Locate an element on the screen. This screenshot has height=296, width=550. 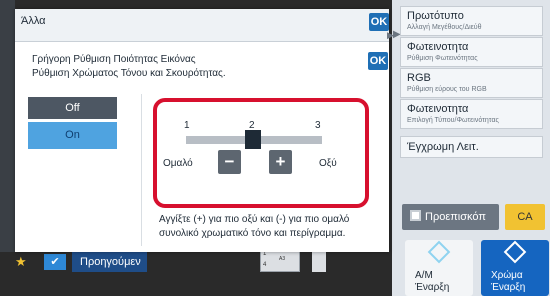
increase-button: + is located at coordinates (280, 162).